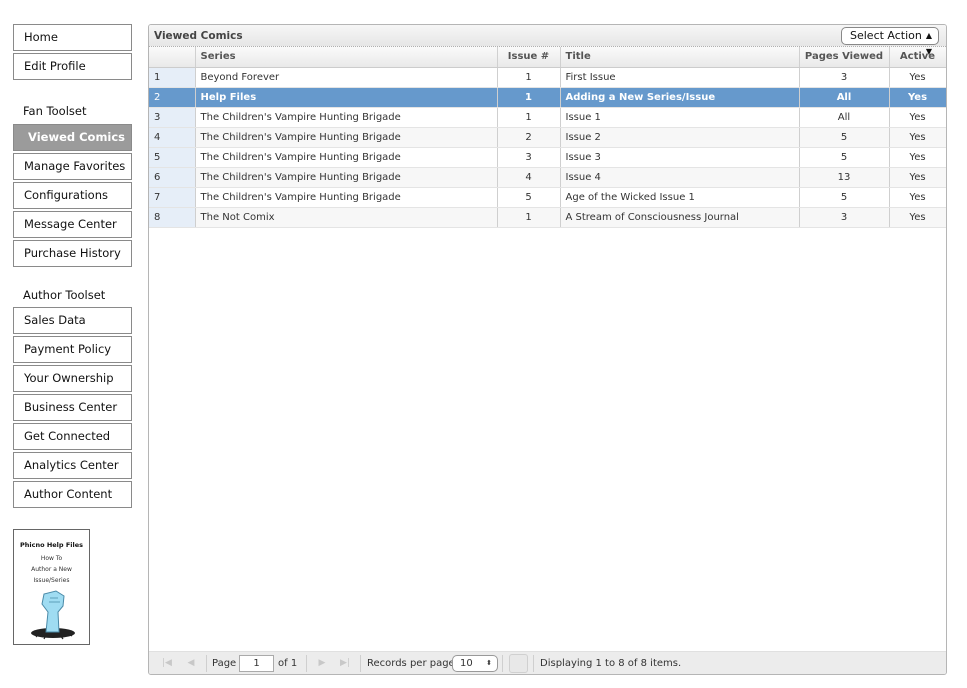  Describe the element at coordinates (167, 663) in the screenshot. I see `first-page-icon: |◀` at that location.